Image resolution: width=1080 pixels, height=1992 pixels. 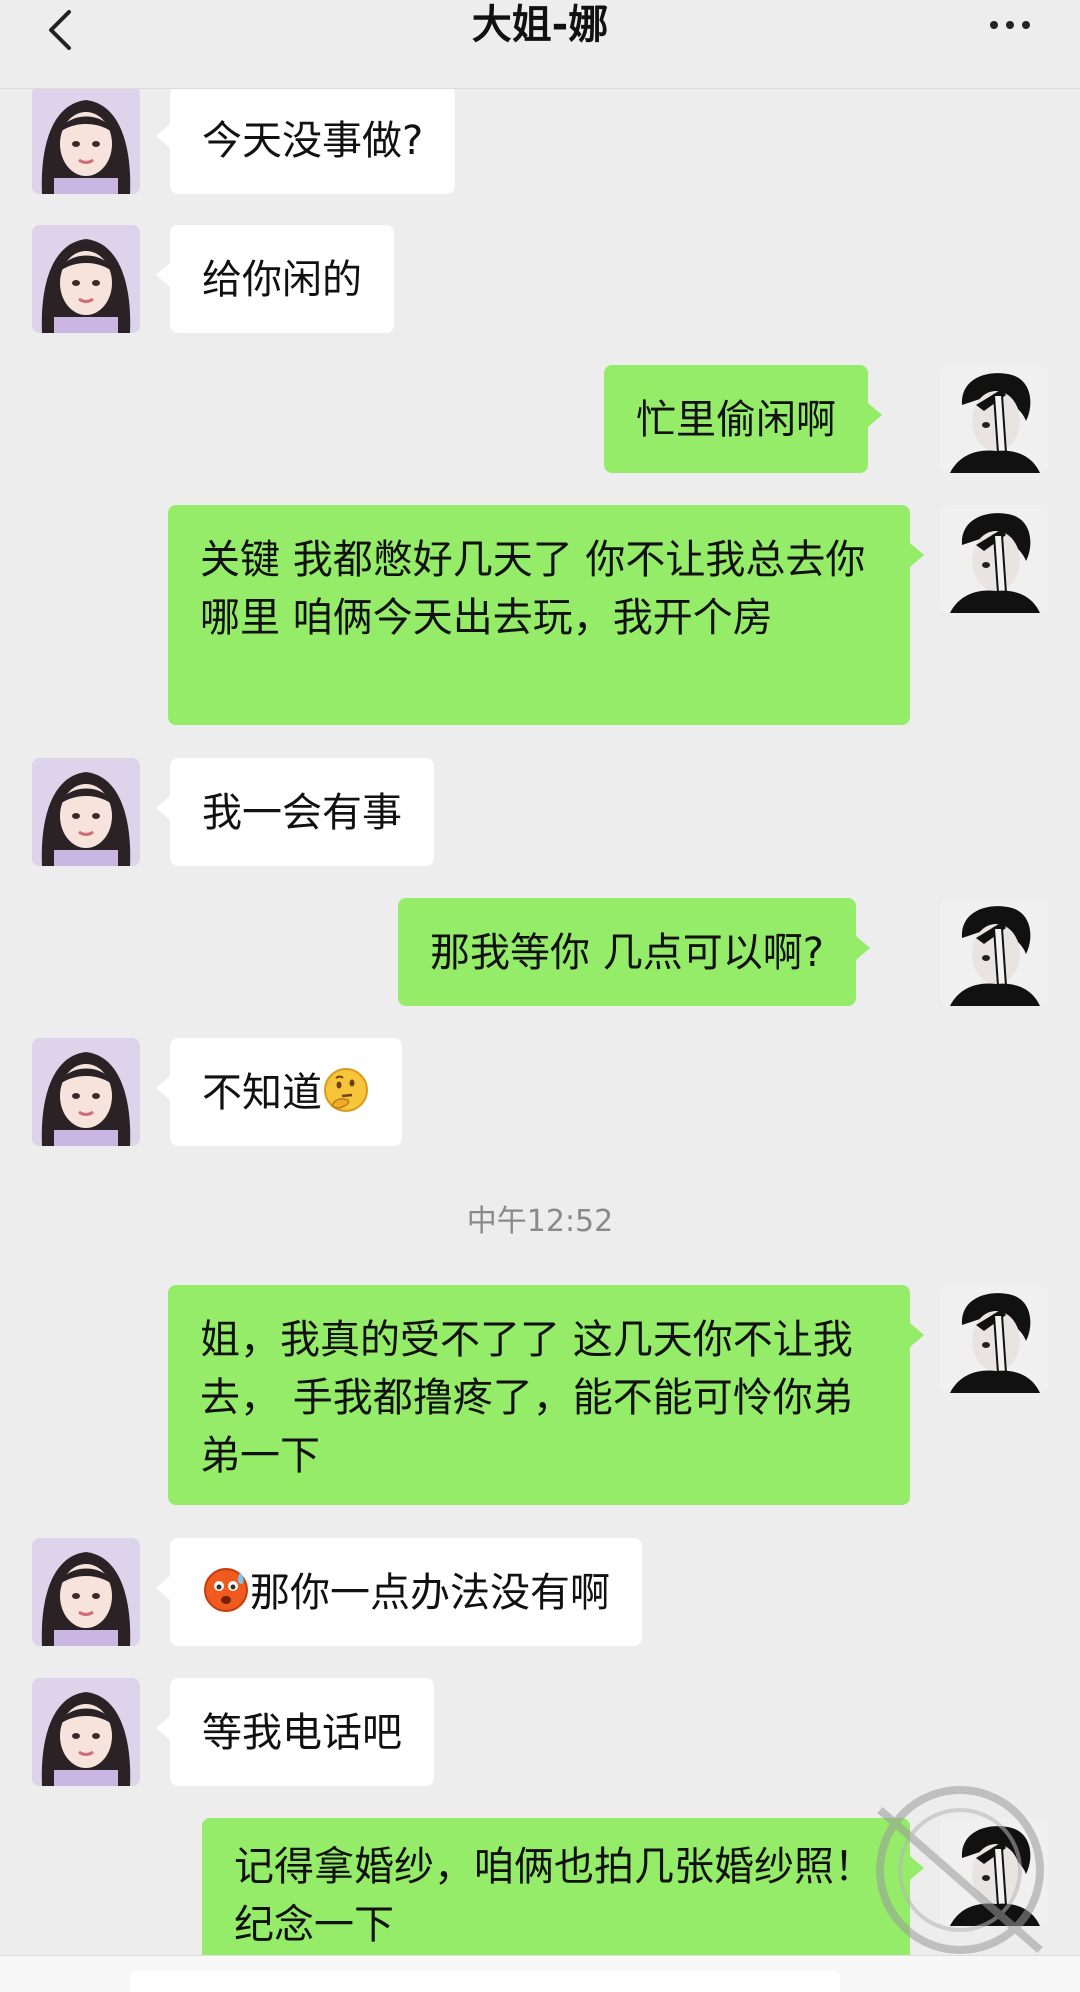 What do you see at coordinates (262, 1093) in the screenshot?
I see `message-text: 不知道` at bounding box center [262, 1093].